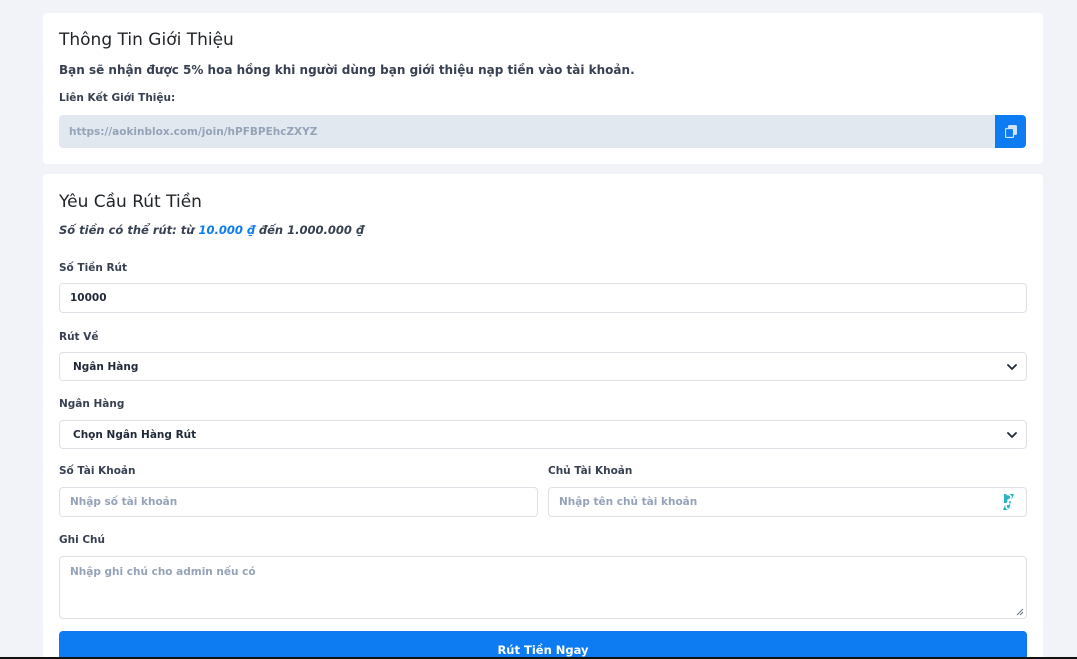 This screenshot has width=1077, height=659. I want to click on method-selected-value: Ngân Hàng, so click(106, 366).